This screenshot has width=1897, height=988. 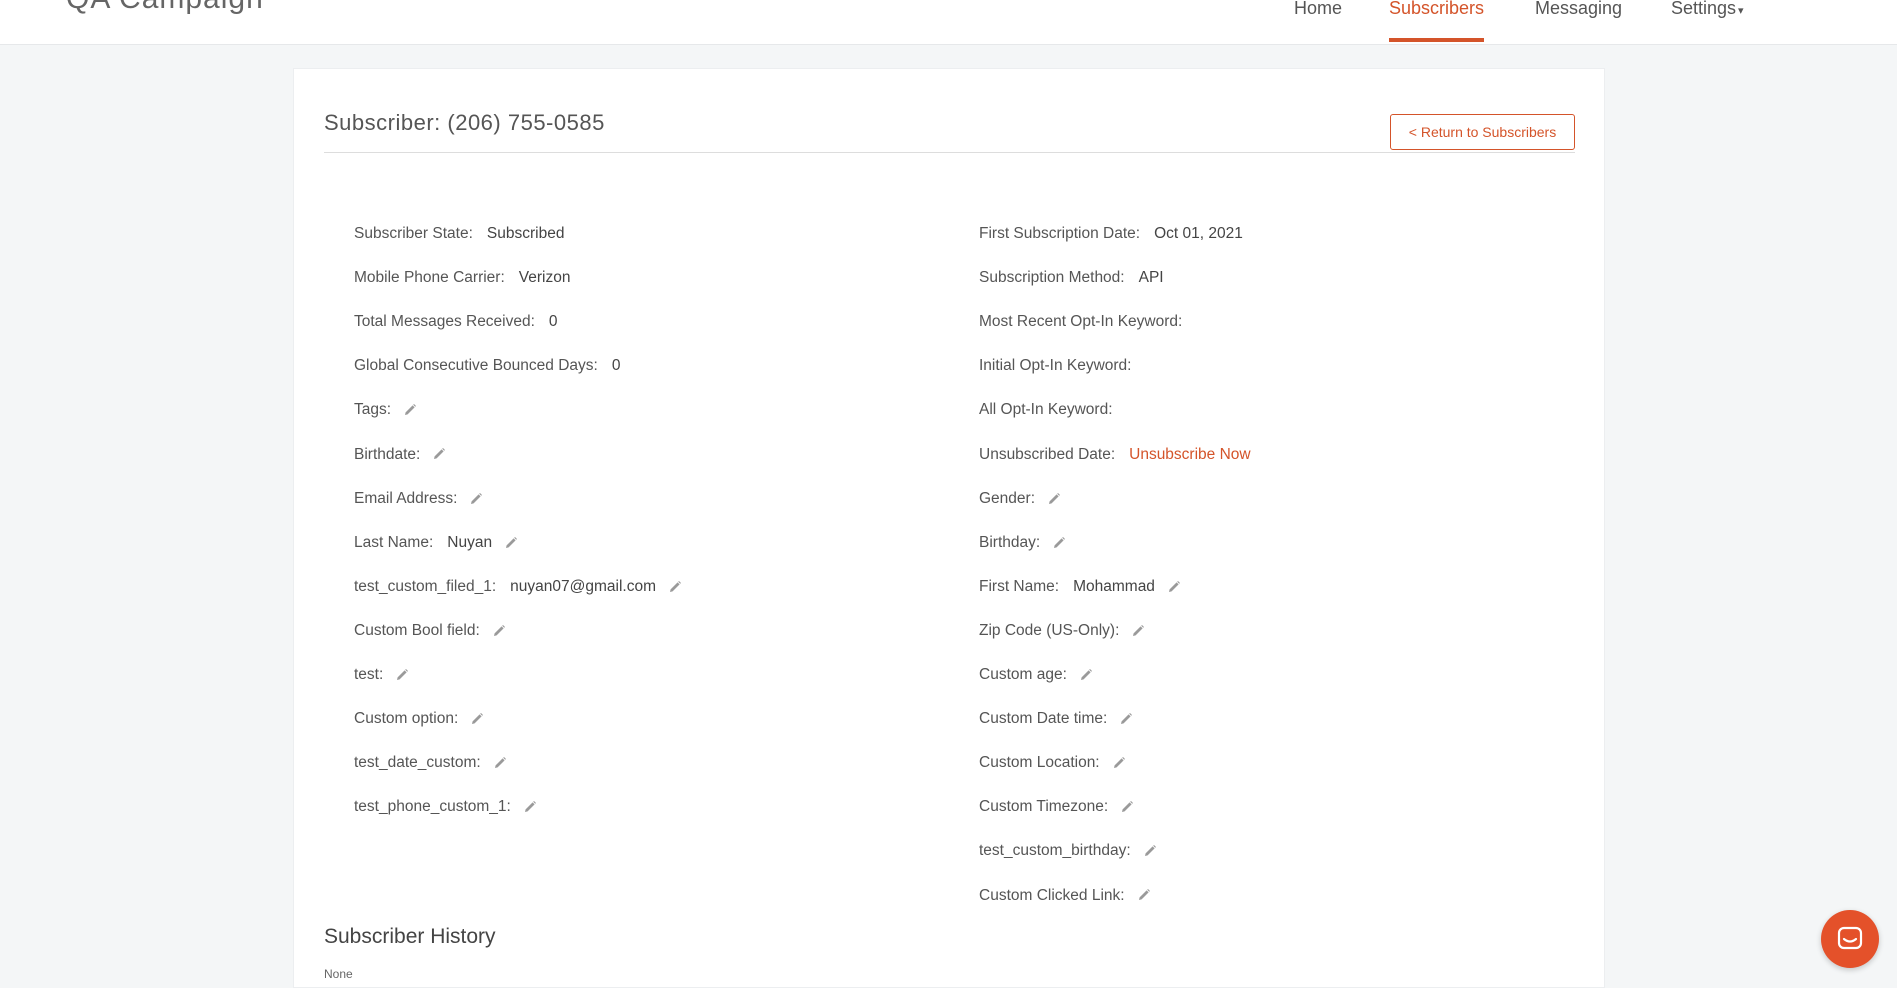 What do you see at coordinates (1068, 851) in the screenshot?
I see `field-test-custom-birthday: test_custom_birthday:` at bounding box center [1068, 851].